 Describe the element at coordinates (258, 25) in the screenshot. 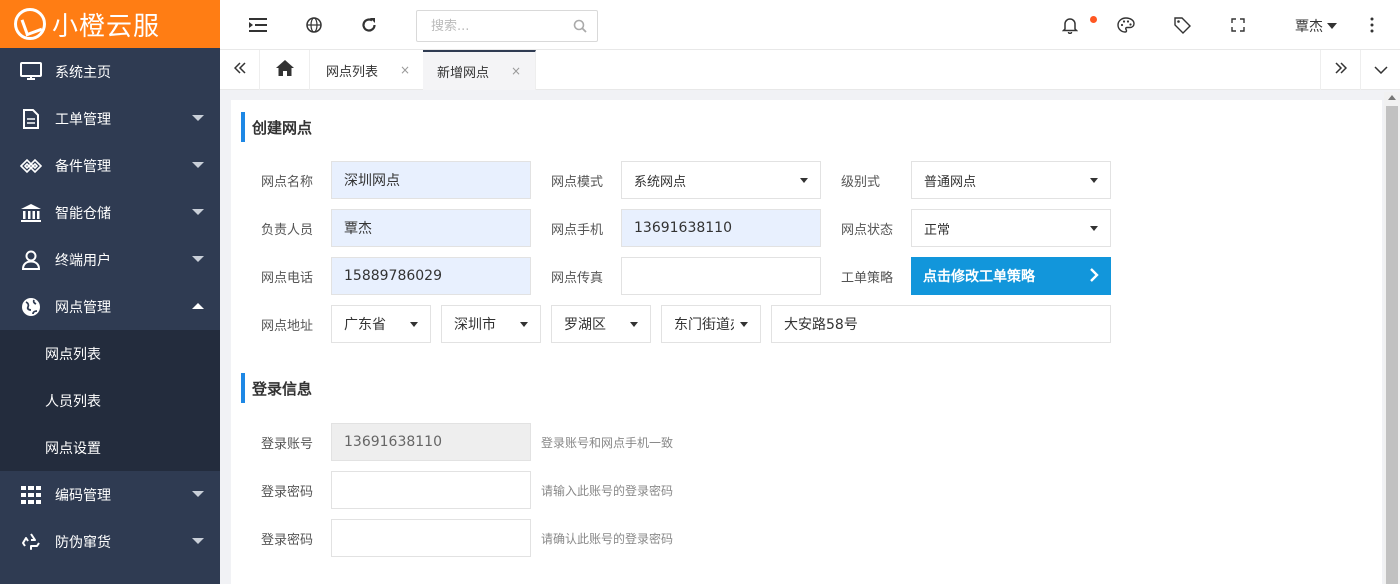

I see `menu-toggle-icon` at that location.